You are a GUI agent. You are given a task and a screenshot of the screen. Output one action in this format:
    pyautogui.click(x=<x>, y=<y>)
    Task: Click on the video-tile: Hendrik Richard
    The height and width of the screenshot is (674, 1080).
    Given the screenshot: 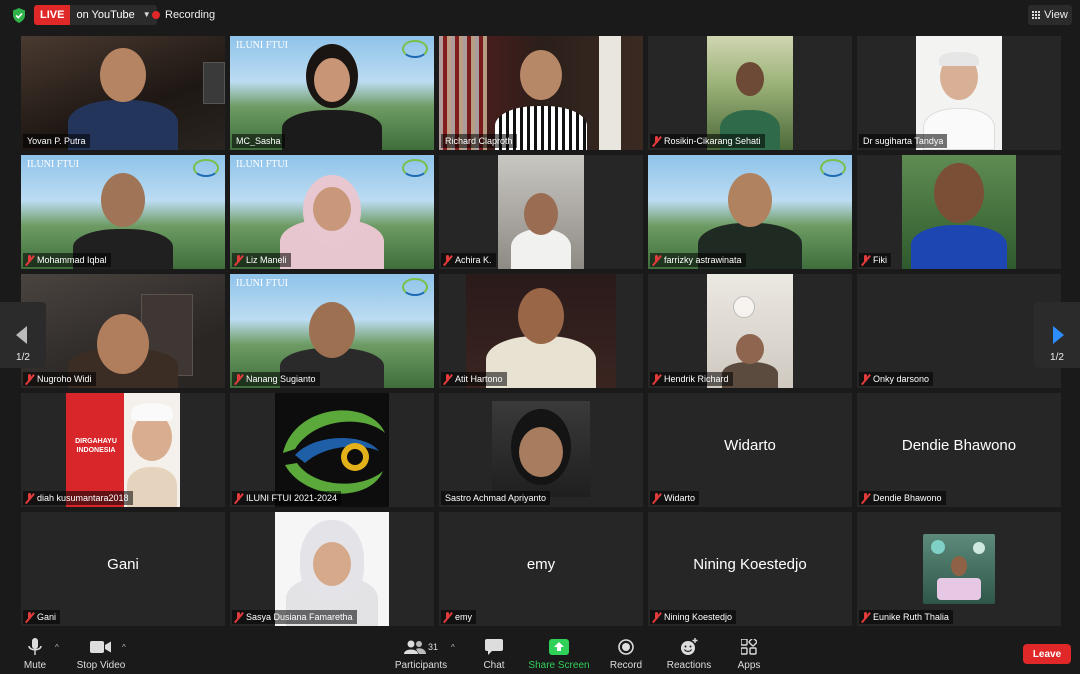 What is the action you would take?
    pyautogui.click(x=750, y=331)
    